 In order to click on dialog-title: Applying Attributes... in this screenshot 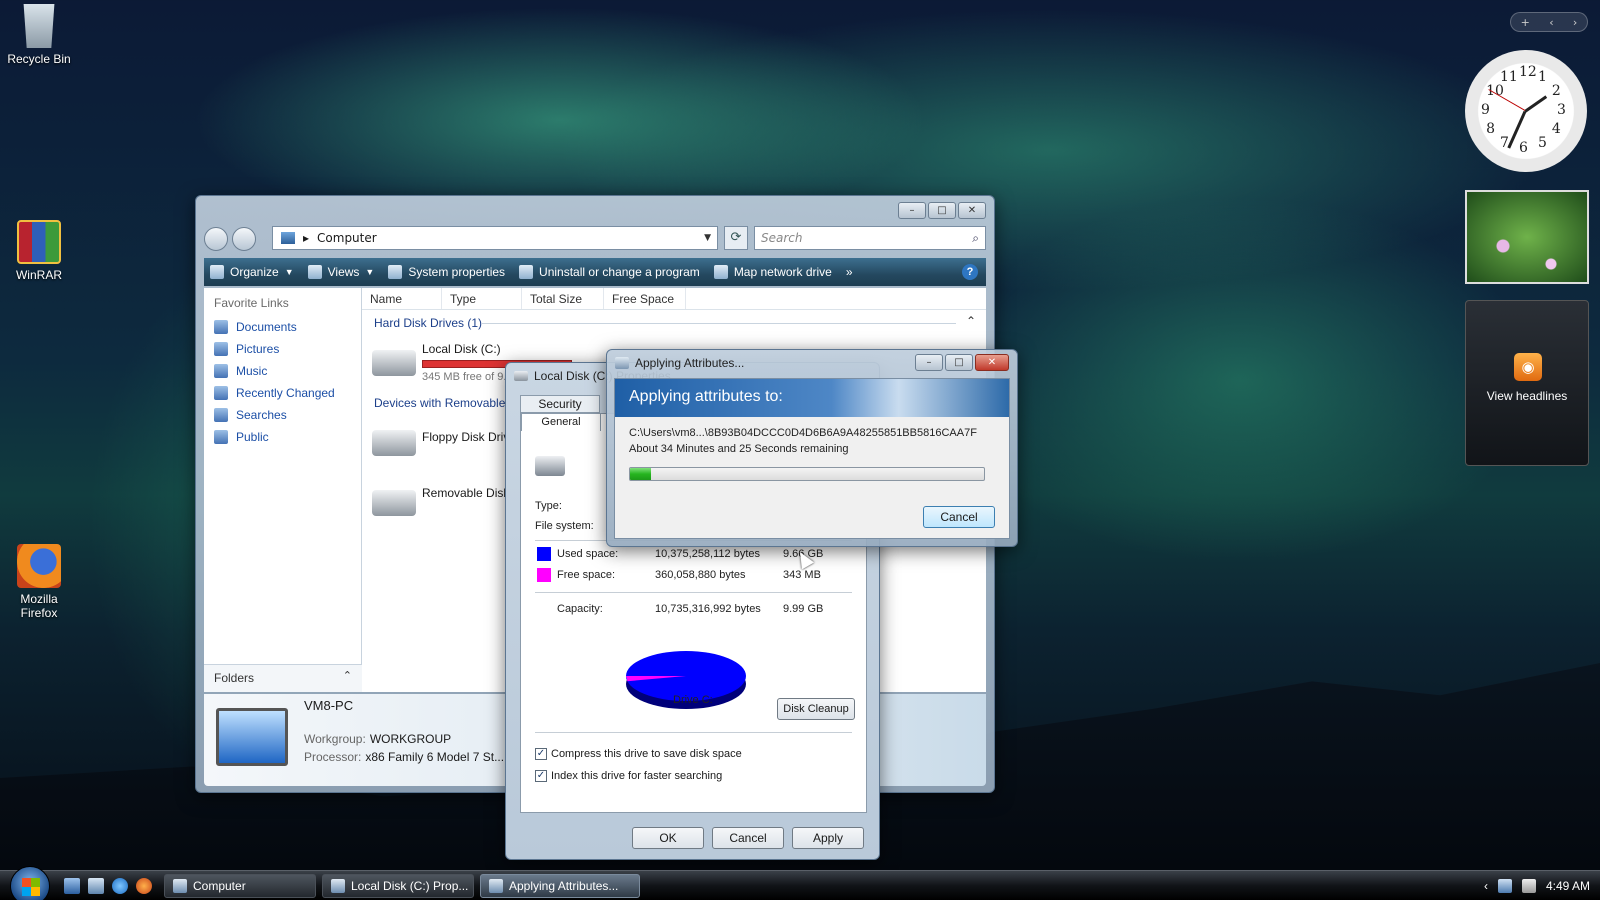, I will do `click(690, 363)`.